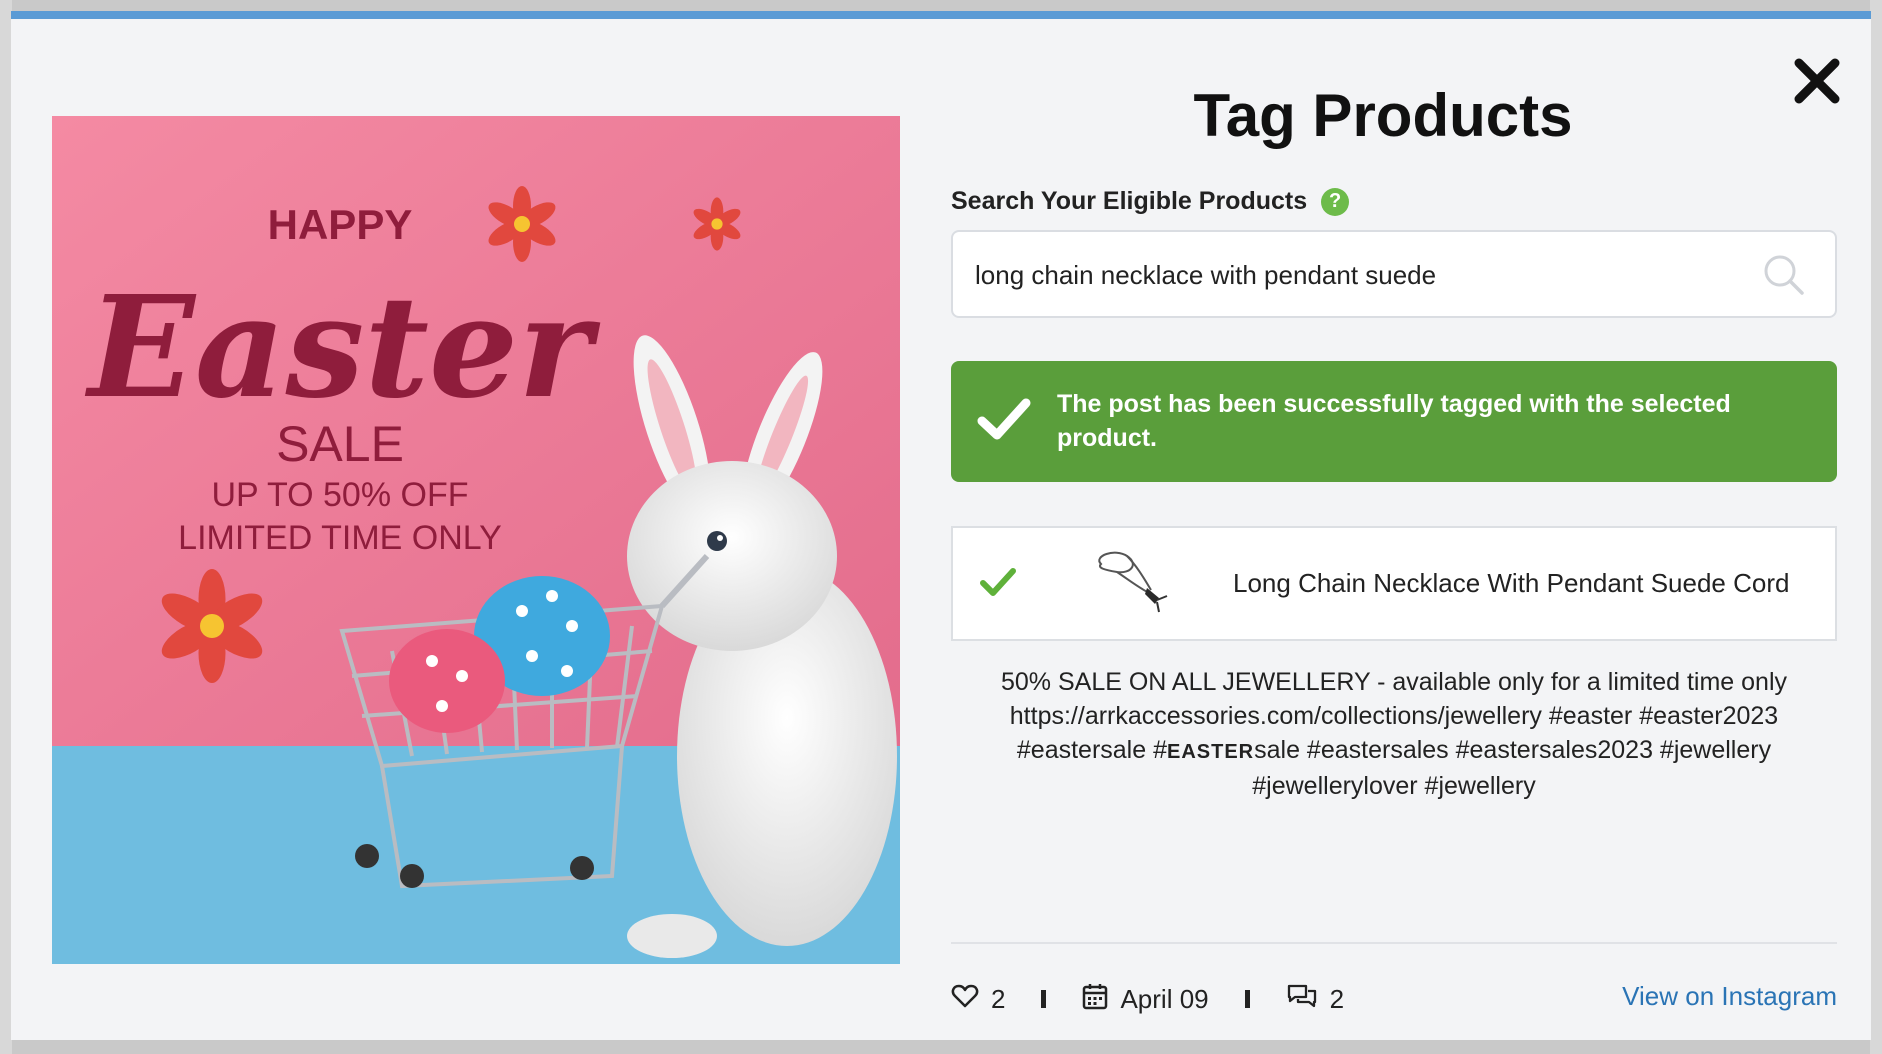  I want to click on date-stat: April 09, so click(1145, 999).